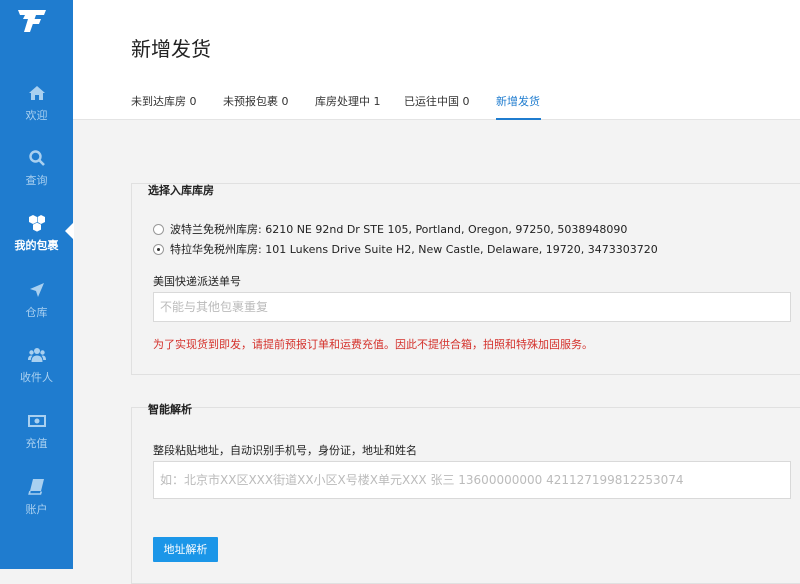 This screenshot has height=584, width=800. Describe the element at coordinates (518, 119) in the screenshot. I see `active-tab-underline` at that location.